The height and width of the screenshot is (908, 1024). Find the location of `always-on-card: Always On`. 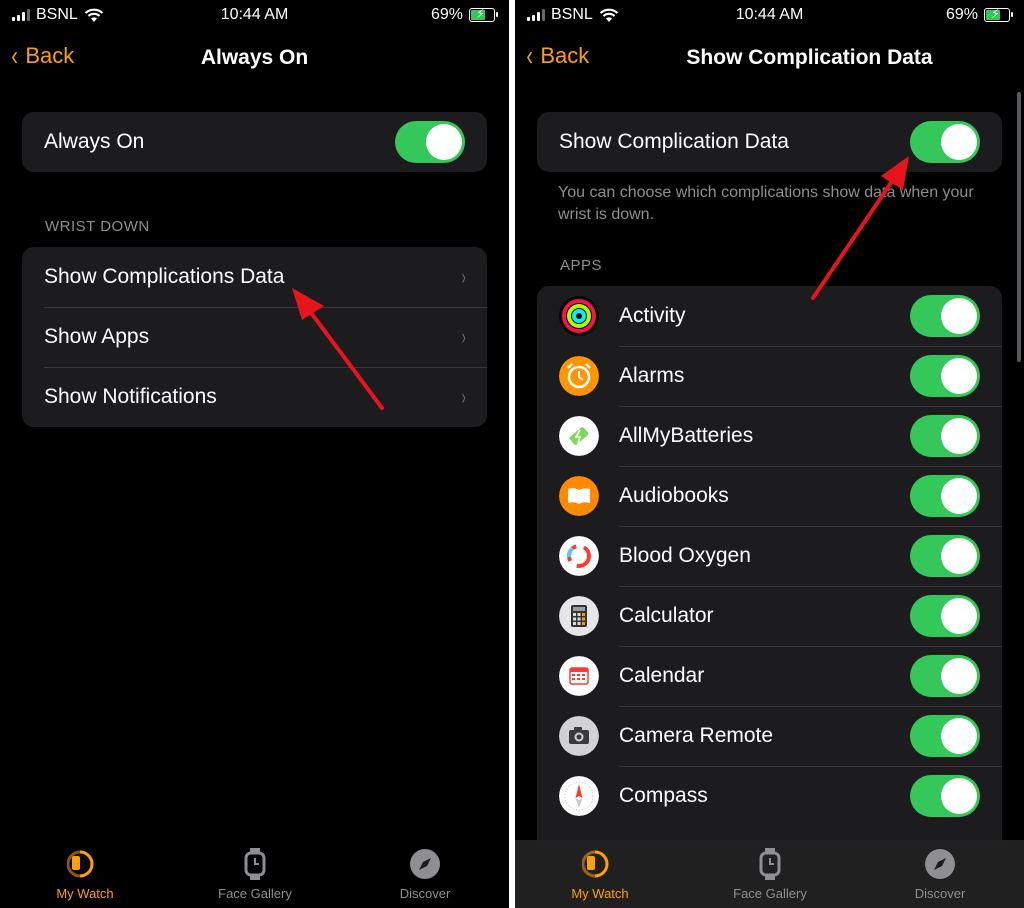

always-on-card: Always On is located at coordinates (254, 142).